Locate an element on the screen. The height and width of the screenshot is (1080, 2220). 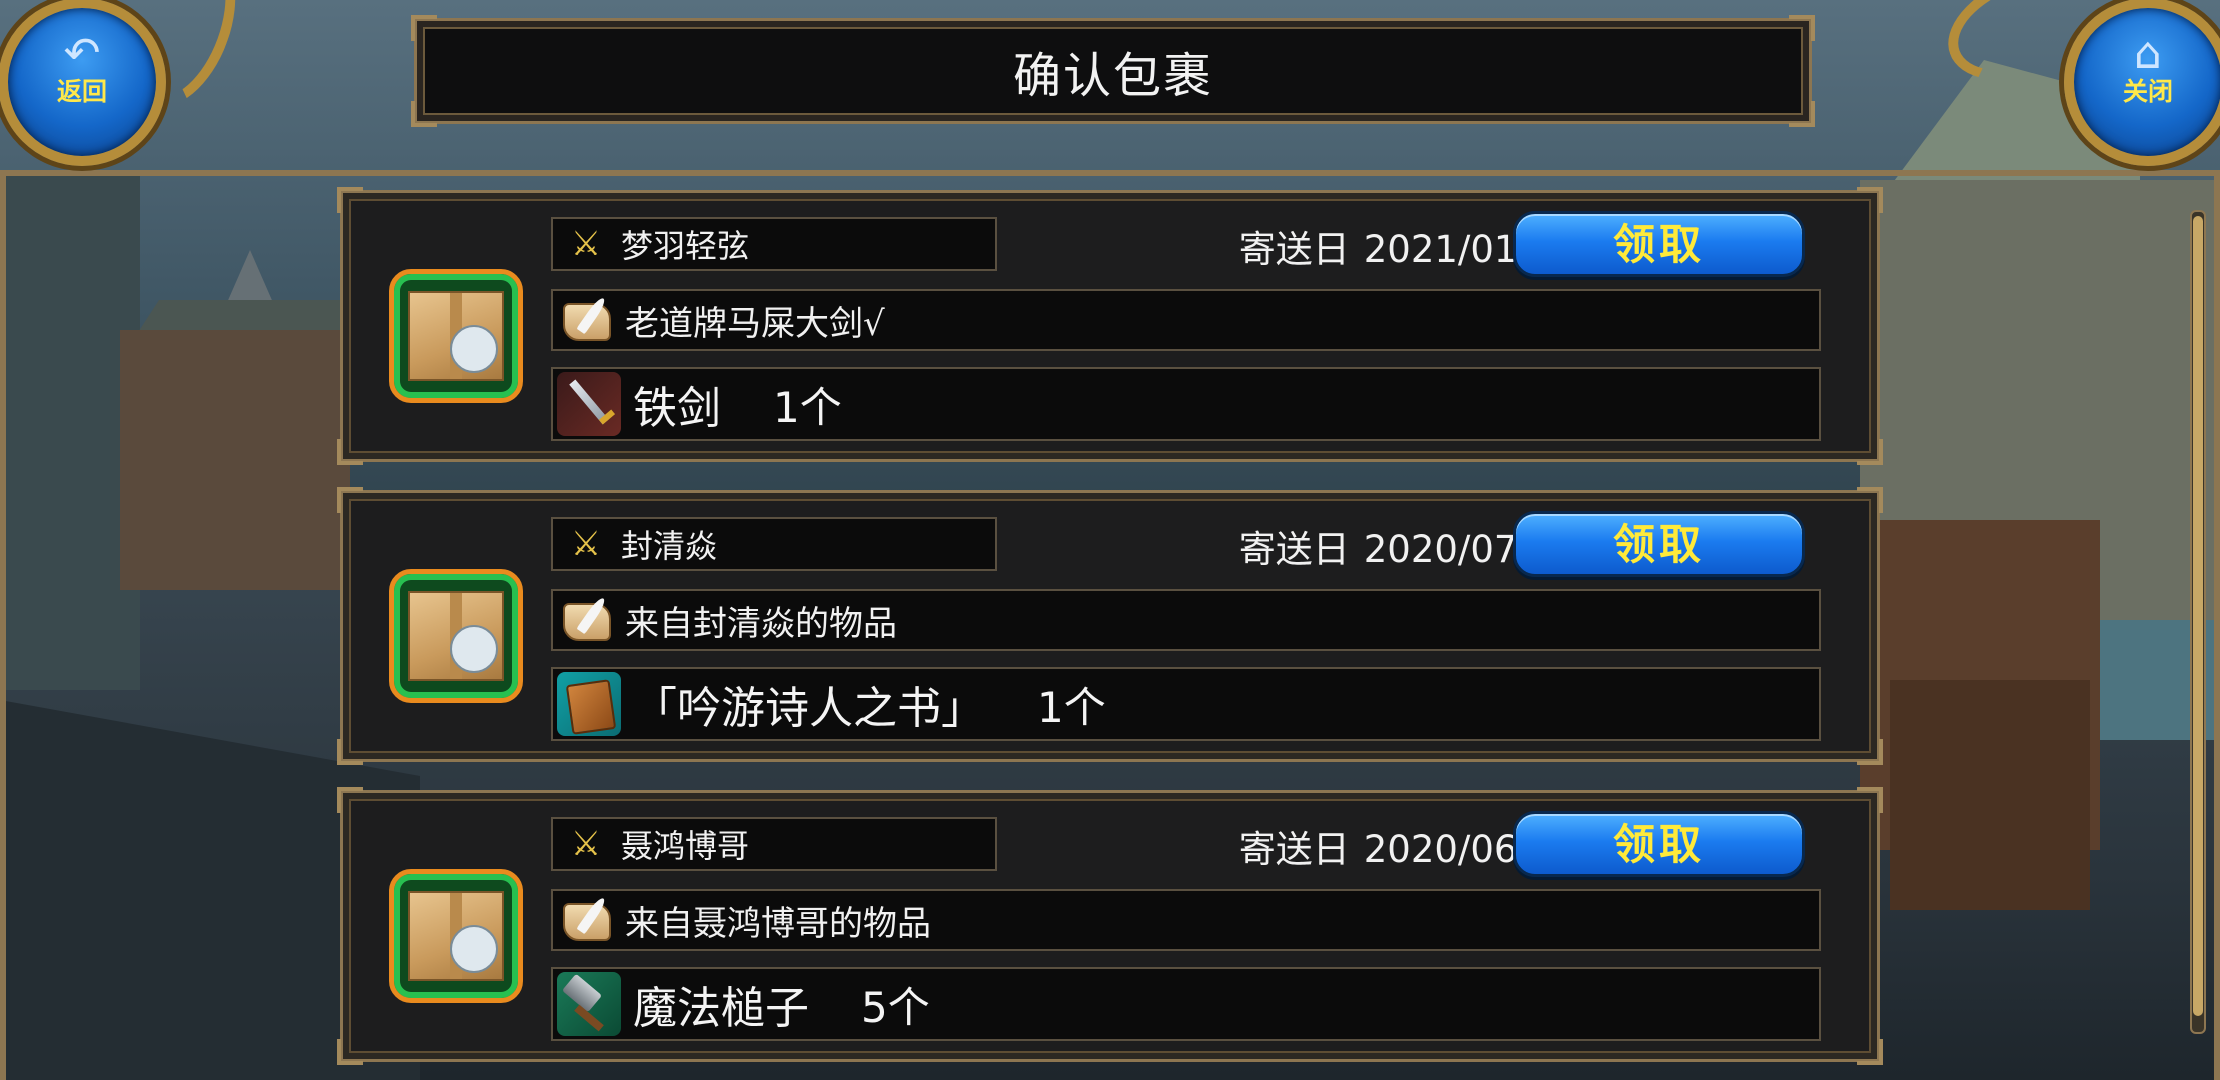
home-icon: ⌂ is located at coordinates (2148, 53).